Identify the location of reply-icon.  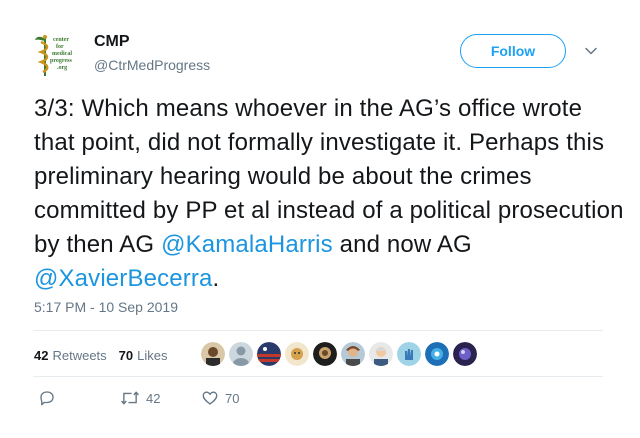
(47, 398).